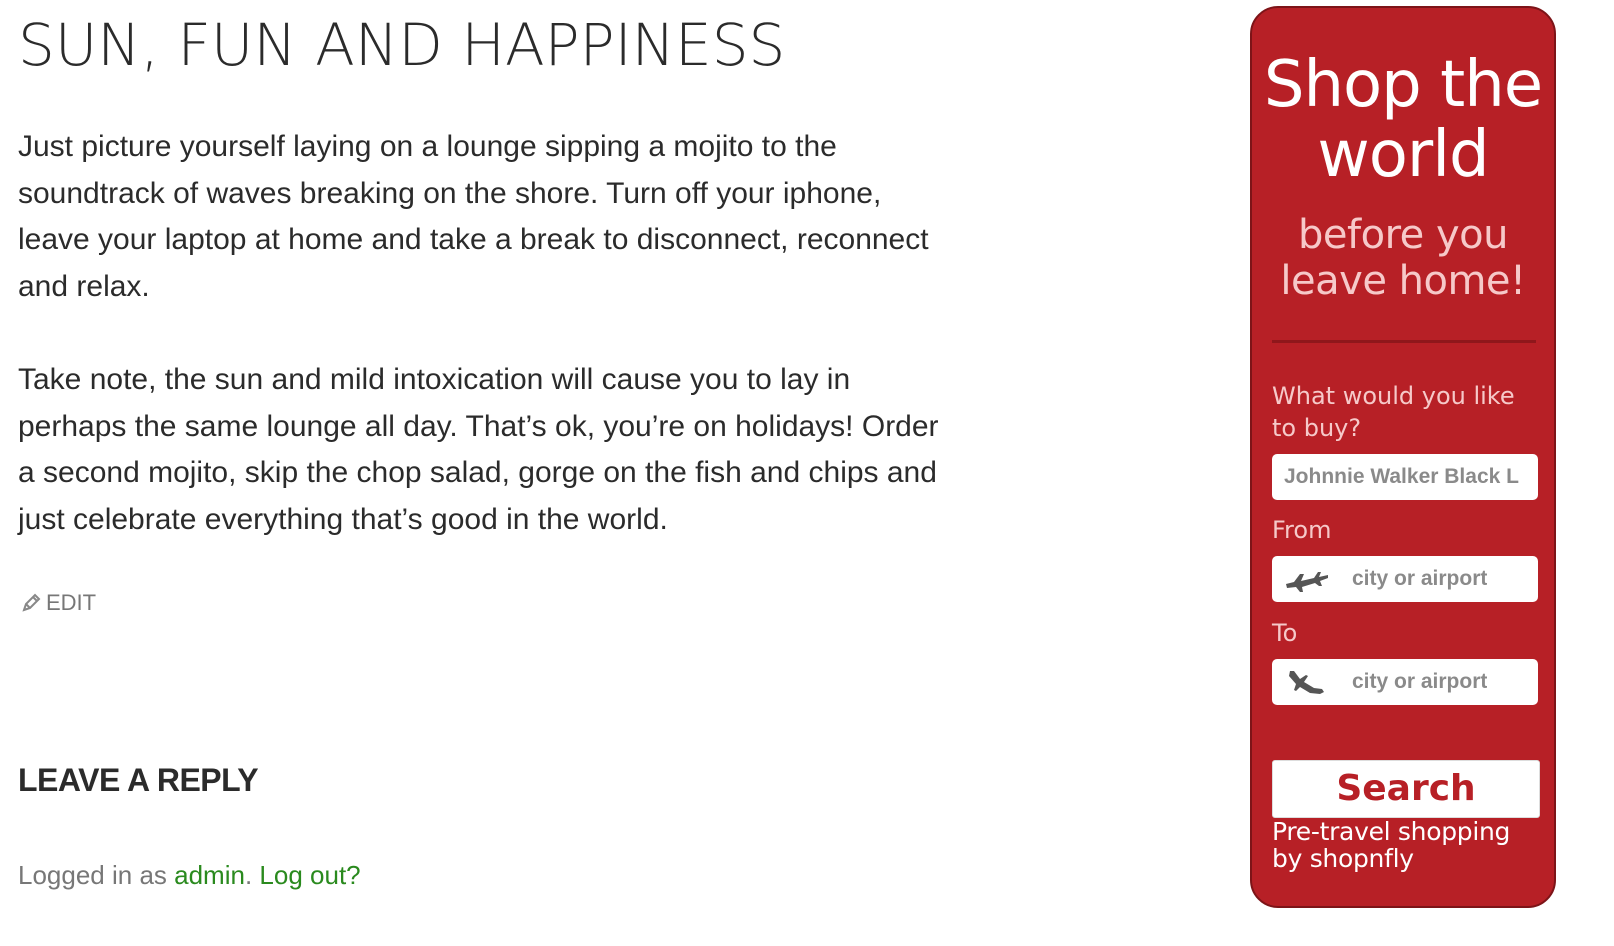  Describe the element at coordinates (71, 602) in the screenshot. I see `edit-label: EDIT` at that location.